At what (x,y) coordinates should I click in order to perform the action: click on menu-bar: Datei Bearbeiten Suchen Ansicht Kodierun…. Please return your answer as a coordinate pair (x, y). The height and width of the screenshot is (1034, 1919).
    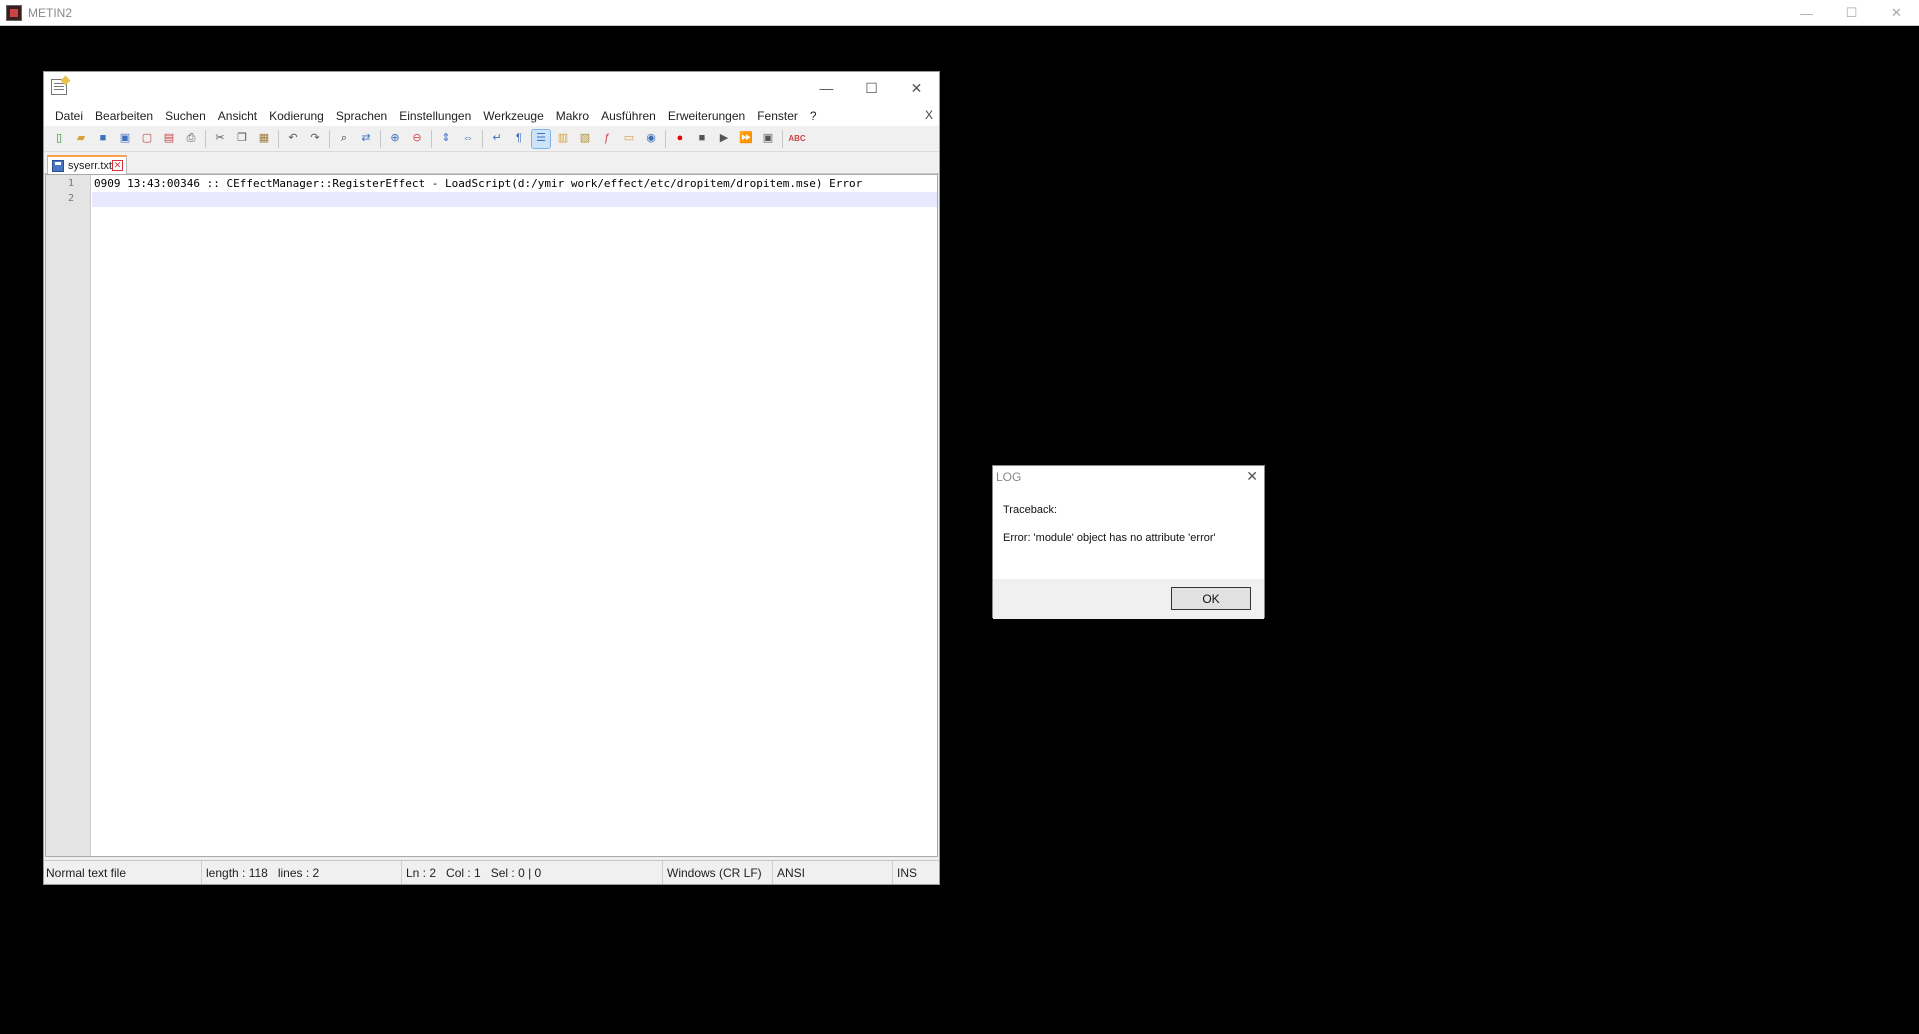
    Looking at the image, I should click on (491, 115).